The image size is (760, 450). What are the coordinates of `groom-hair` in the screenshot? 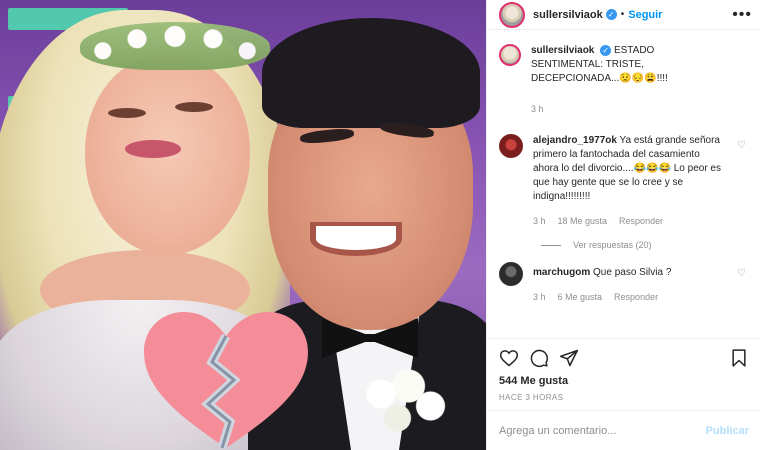 It's located at (371, 73).